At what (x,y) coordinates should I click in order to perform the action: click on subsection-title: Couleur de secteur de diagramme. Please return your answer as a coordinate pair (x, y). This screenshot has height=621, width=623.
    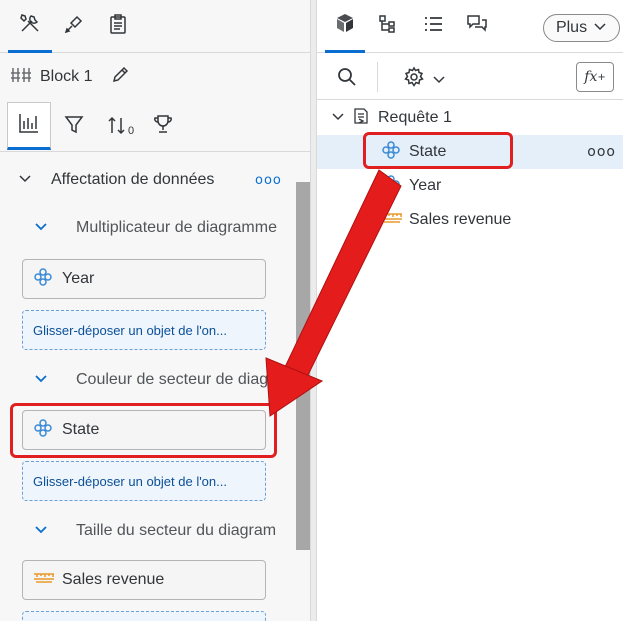
    Looking at the image, I should click on (176, 379).